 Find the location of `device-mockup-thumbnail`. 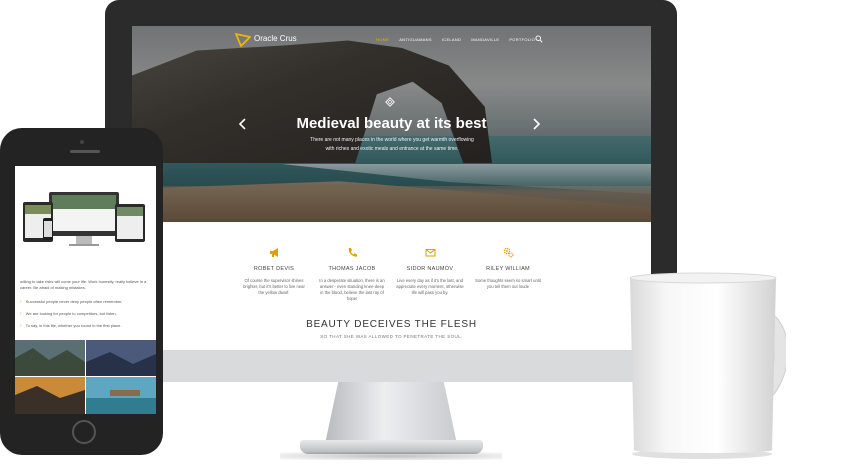

device-mockup-thumbnail is located at coordinates (84, 219).